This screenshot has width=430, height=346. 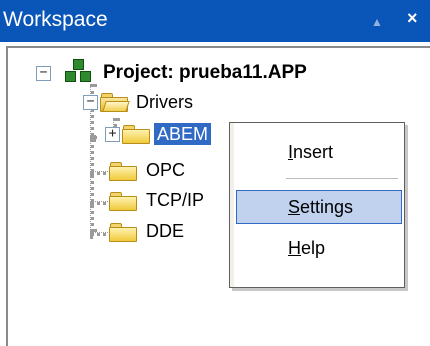 What do you see at coordinates (412, 18) in the screenshot?
I see `close-icon: ×` at bounding box center [412, 18].